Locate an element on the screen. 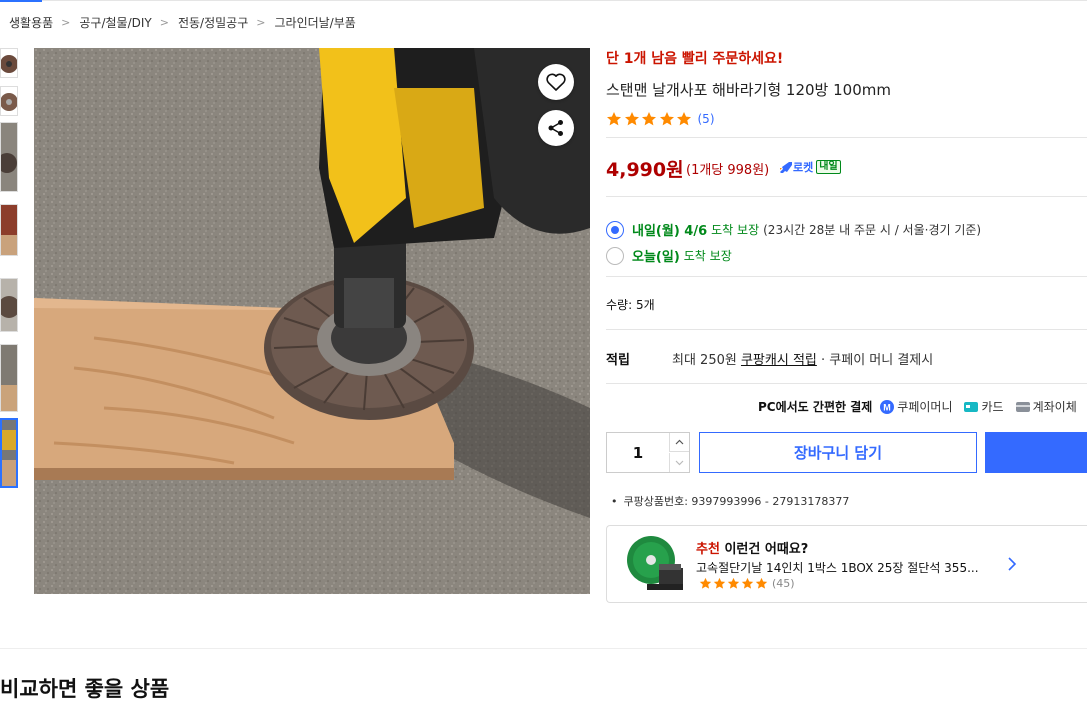 The image size is (1087, 711). breadcrumb-item-living: 생활용품 is located at coordinates (31, 22).